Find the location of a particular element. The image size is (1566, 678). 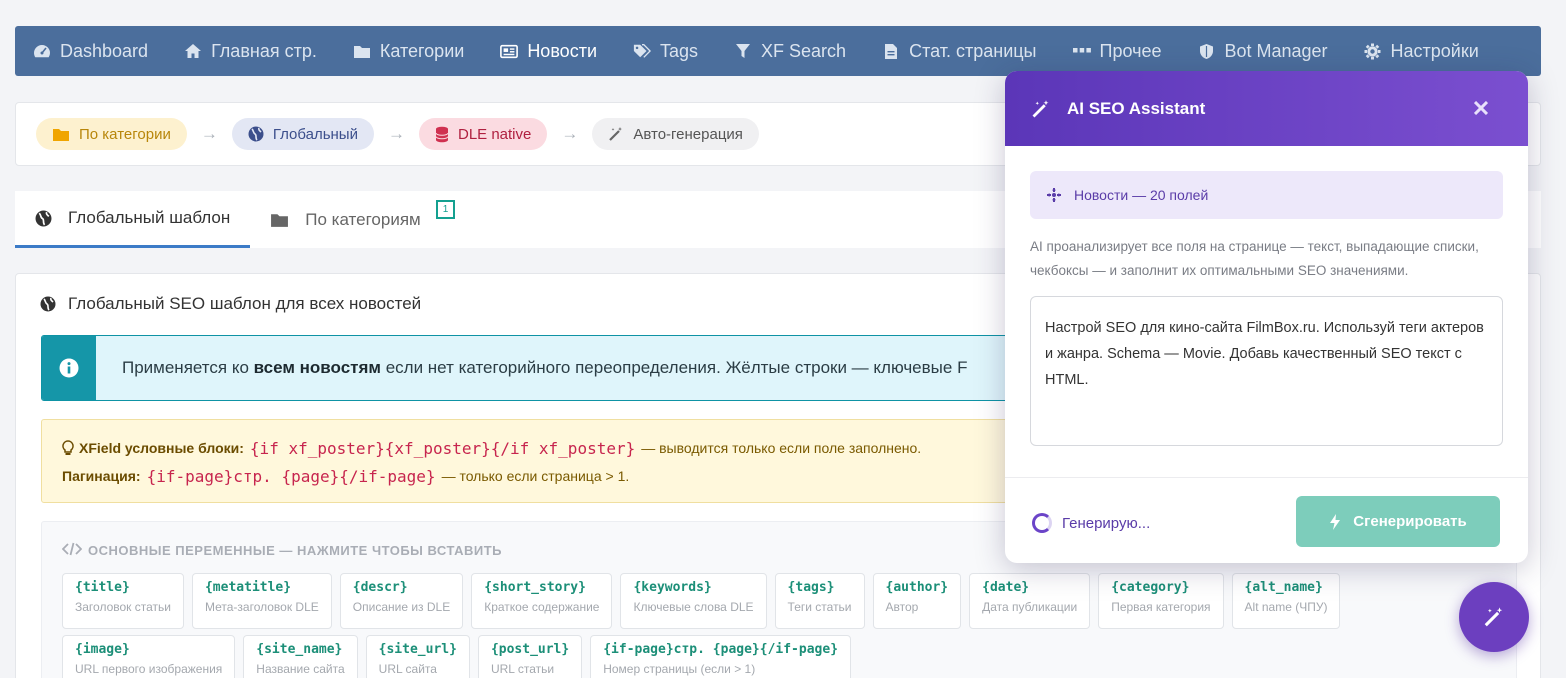

chip-code: {descr} is located at coordinates (380, 587).